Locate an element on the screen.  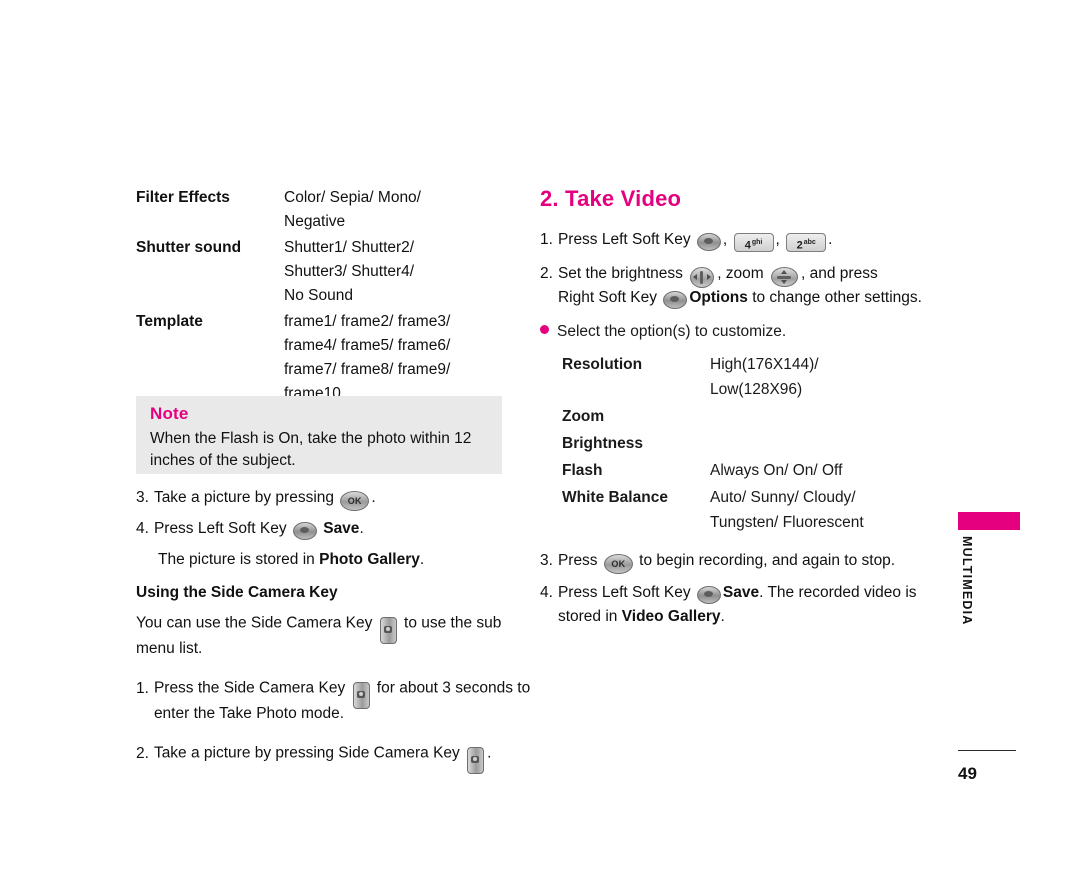
bullet-dot-icon is located at coordinates (544, 329).